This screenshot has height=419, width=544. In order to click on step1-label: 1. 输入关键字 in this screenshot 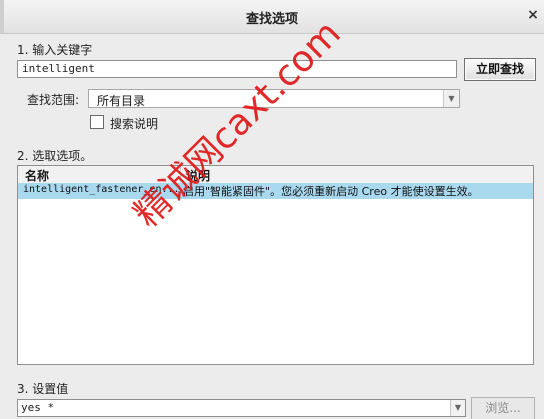, I will do `click(55, 50)`.